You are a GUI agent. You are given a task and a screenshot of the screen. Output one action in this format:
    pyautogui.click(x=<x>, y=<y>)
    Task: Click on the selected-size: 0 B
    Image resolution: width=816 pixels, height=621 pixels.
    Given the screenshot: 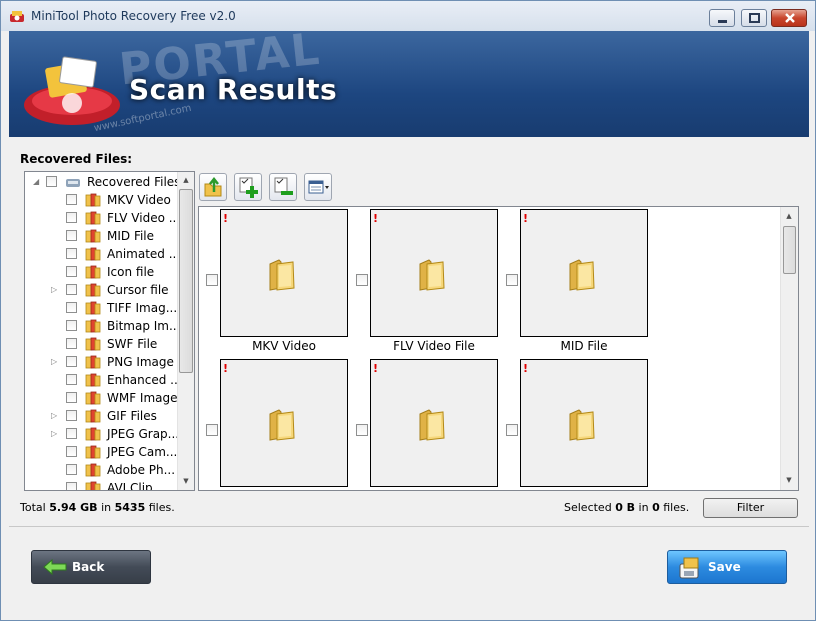 What is the action you would take?
    pyautogui.click(x=625, y=507)
    